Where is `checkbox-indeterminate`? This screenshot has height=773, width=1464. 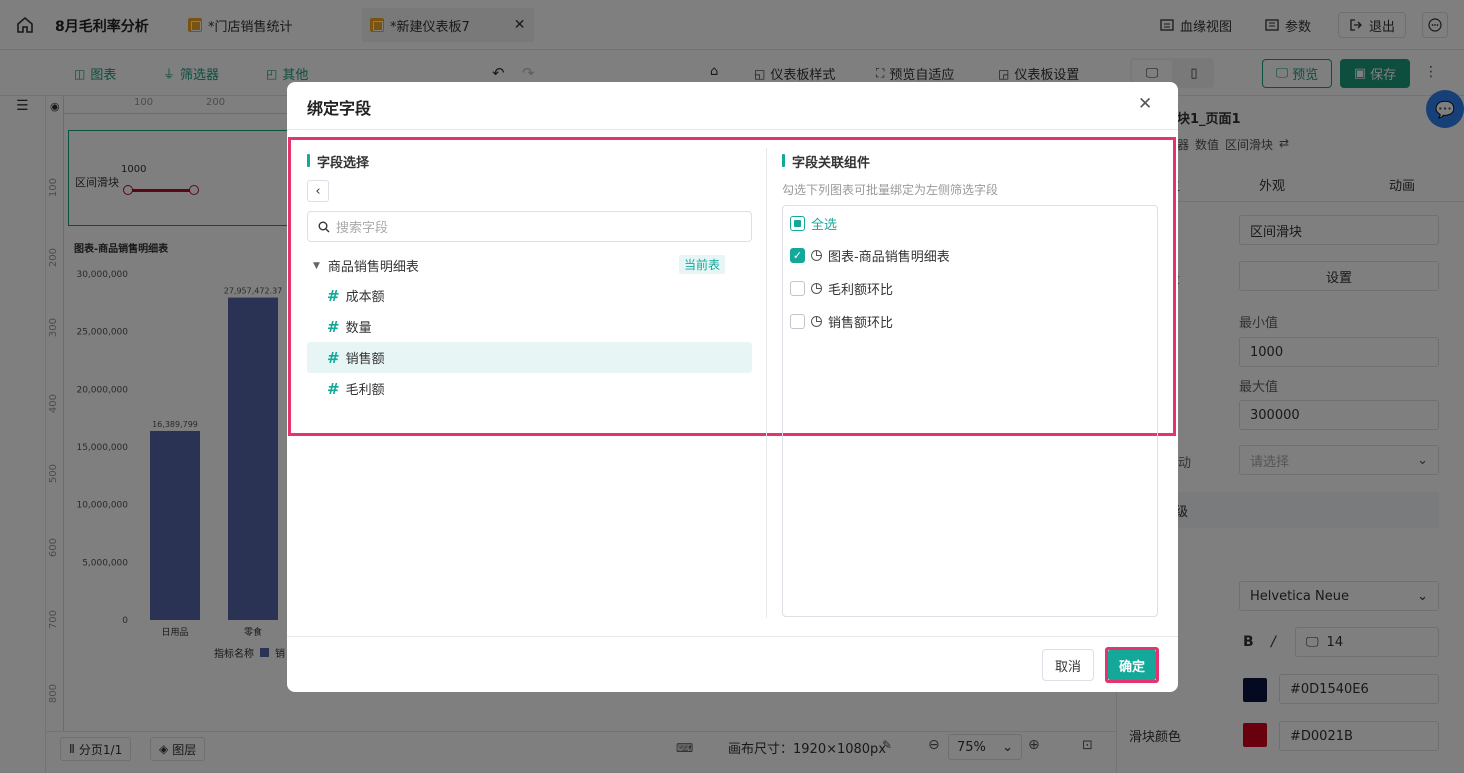 checkbox-indeterminate is located at coordinates (797, 223).